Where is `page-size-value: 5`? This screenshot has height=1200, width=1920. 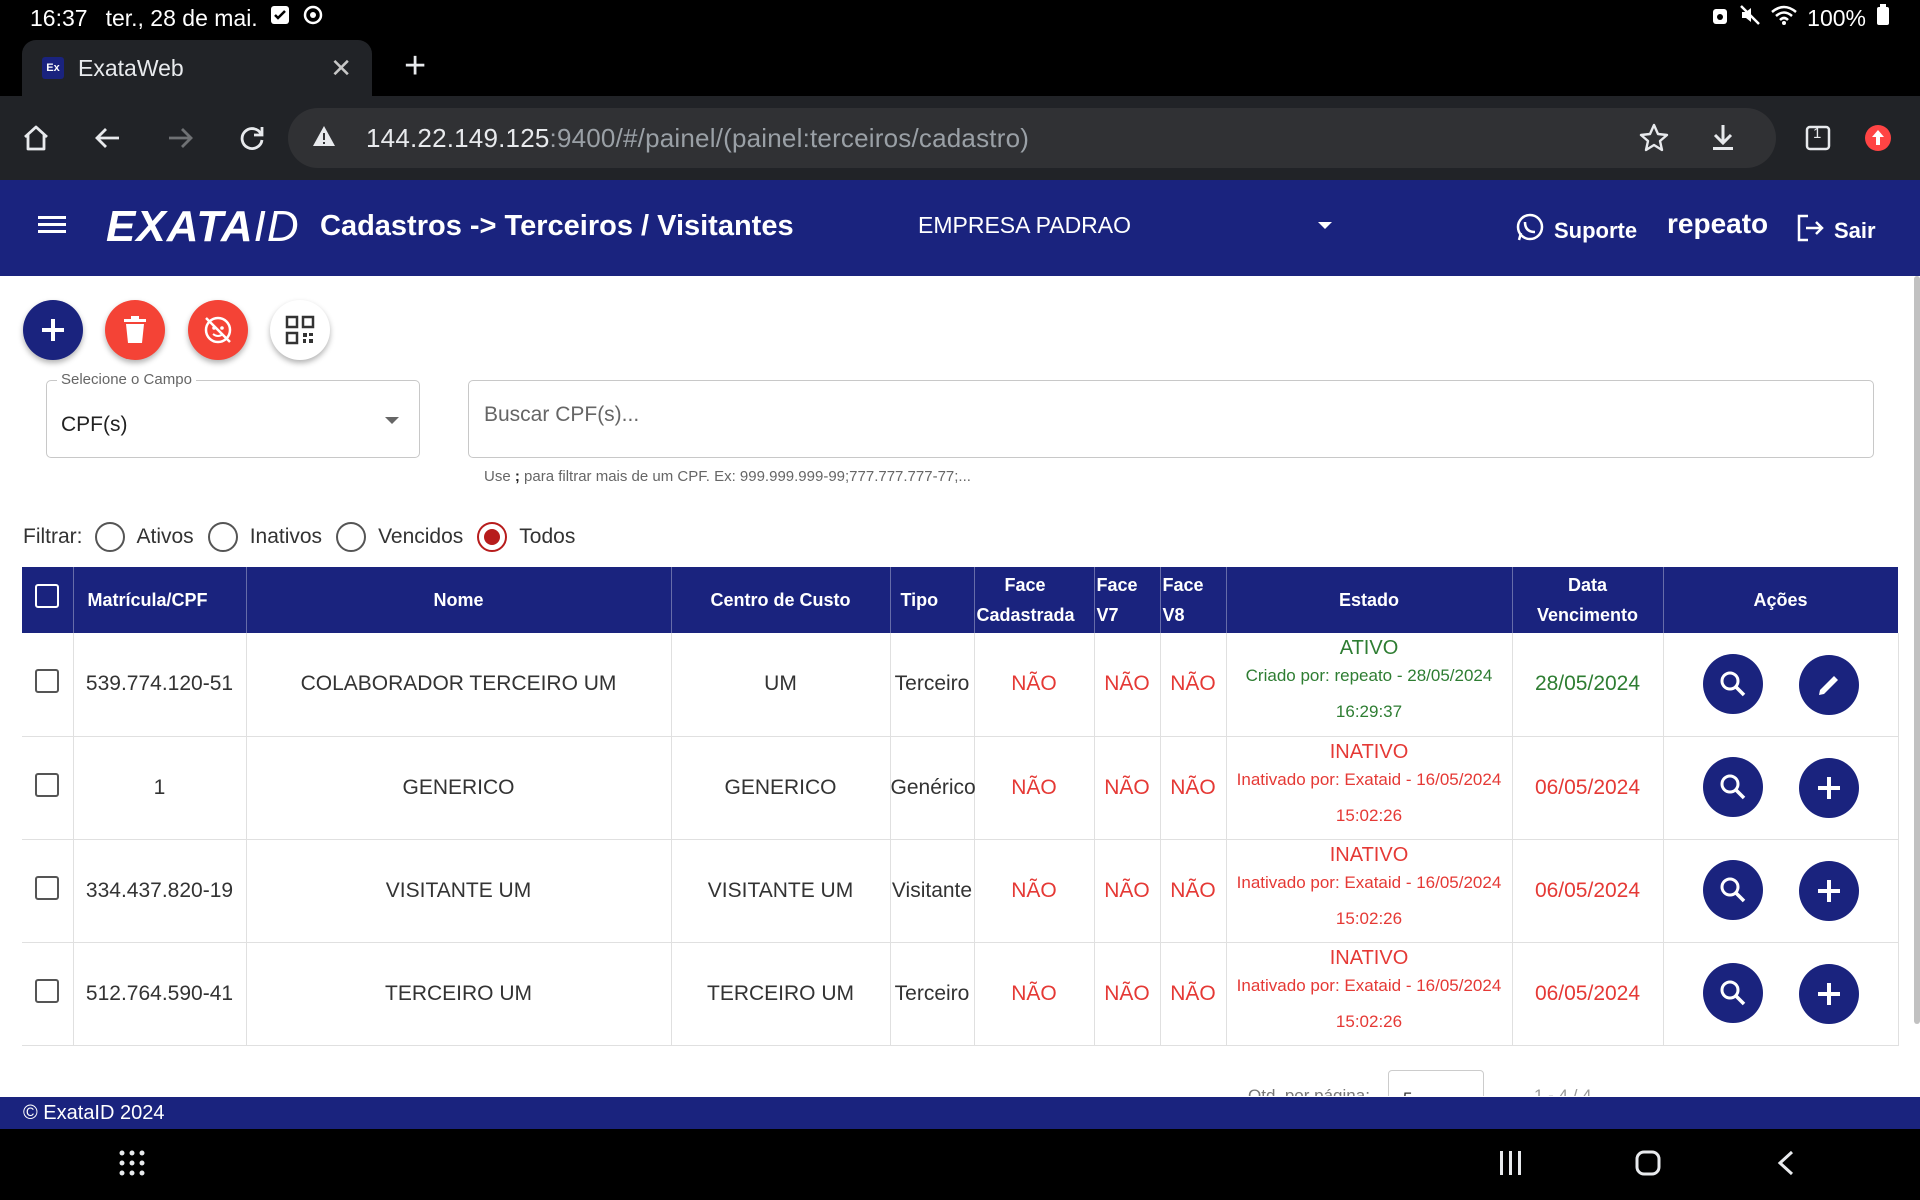 page-size-value: 5 is located at coordinates (1407, 1092).